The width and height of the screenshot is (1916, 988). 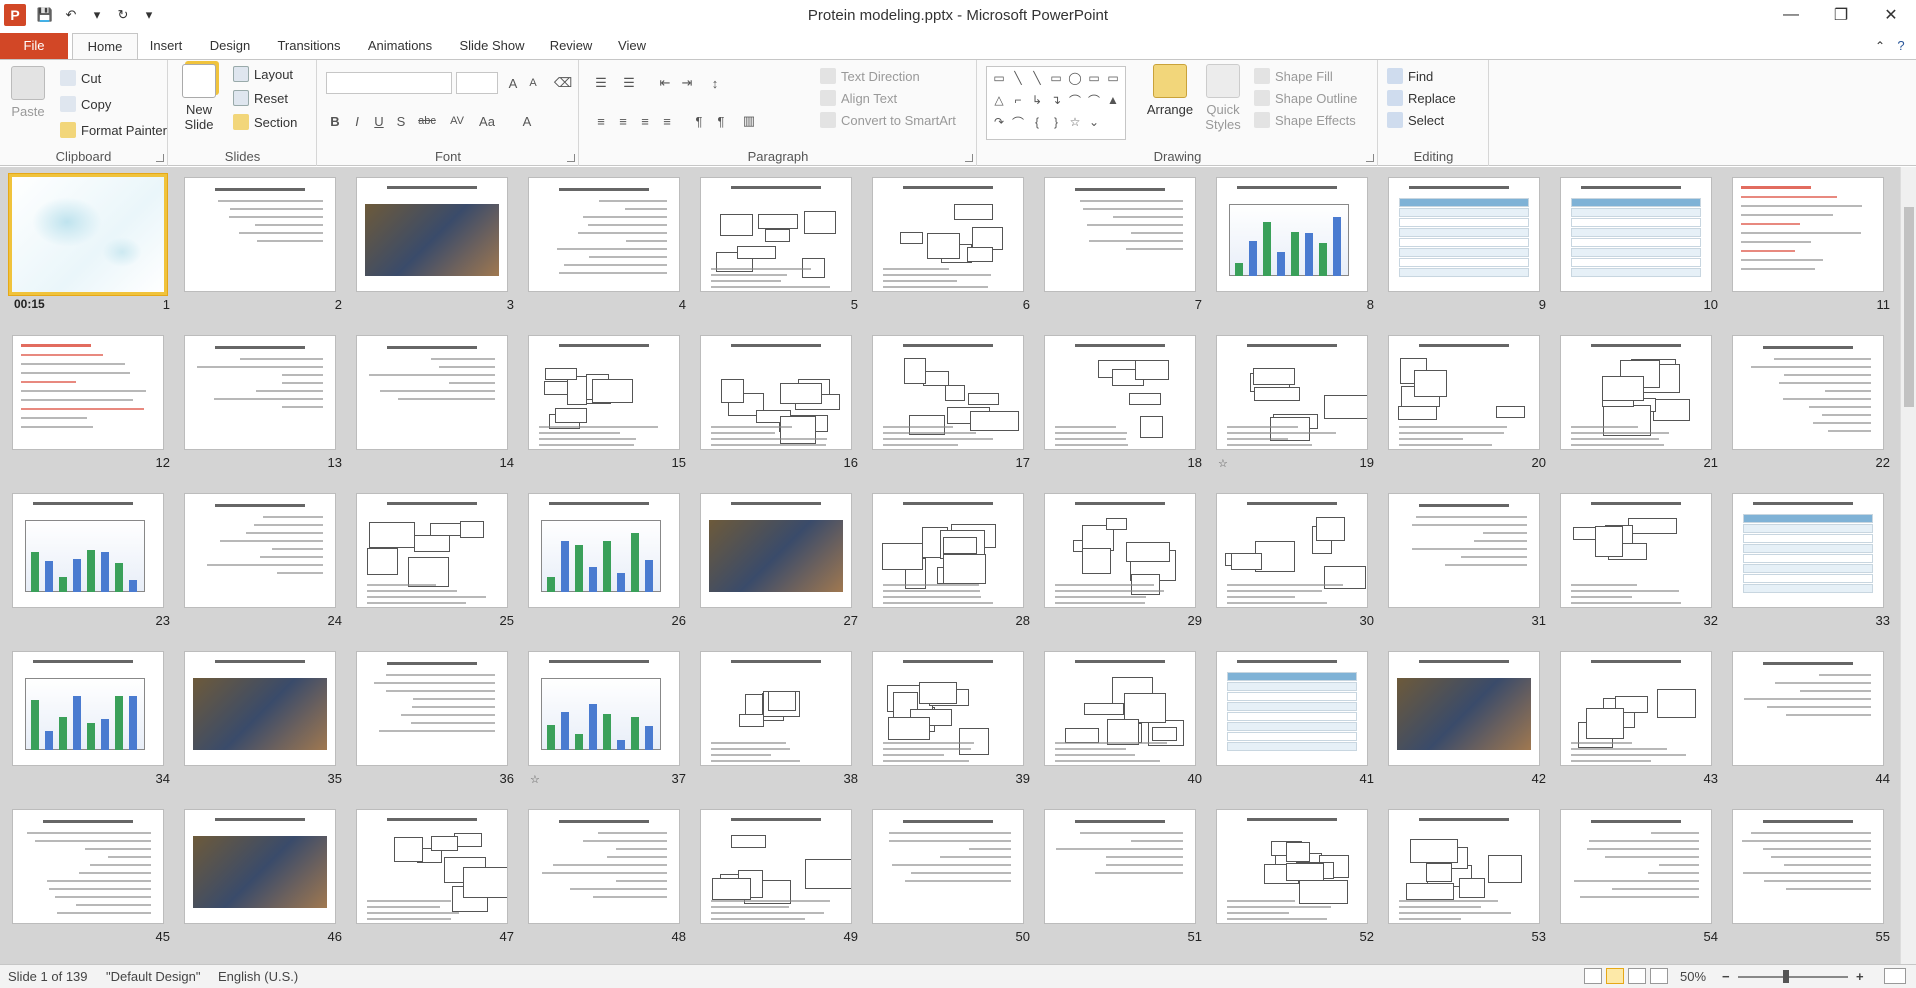 I want to click on slide-thumbnail-item: 29, so click(x=1124, y=562).